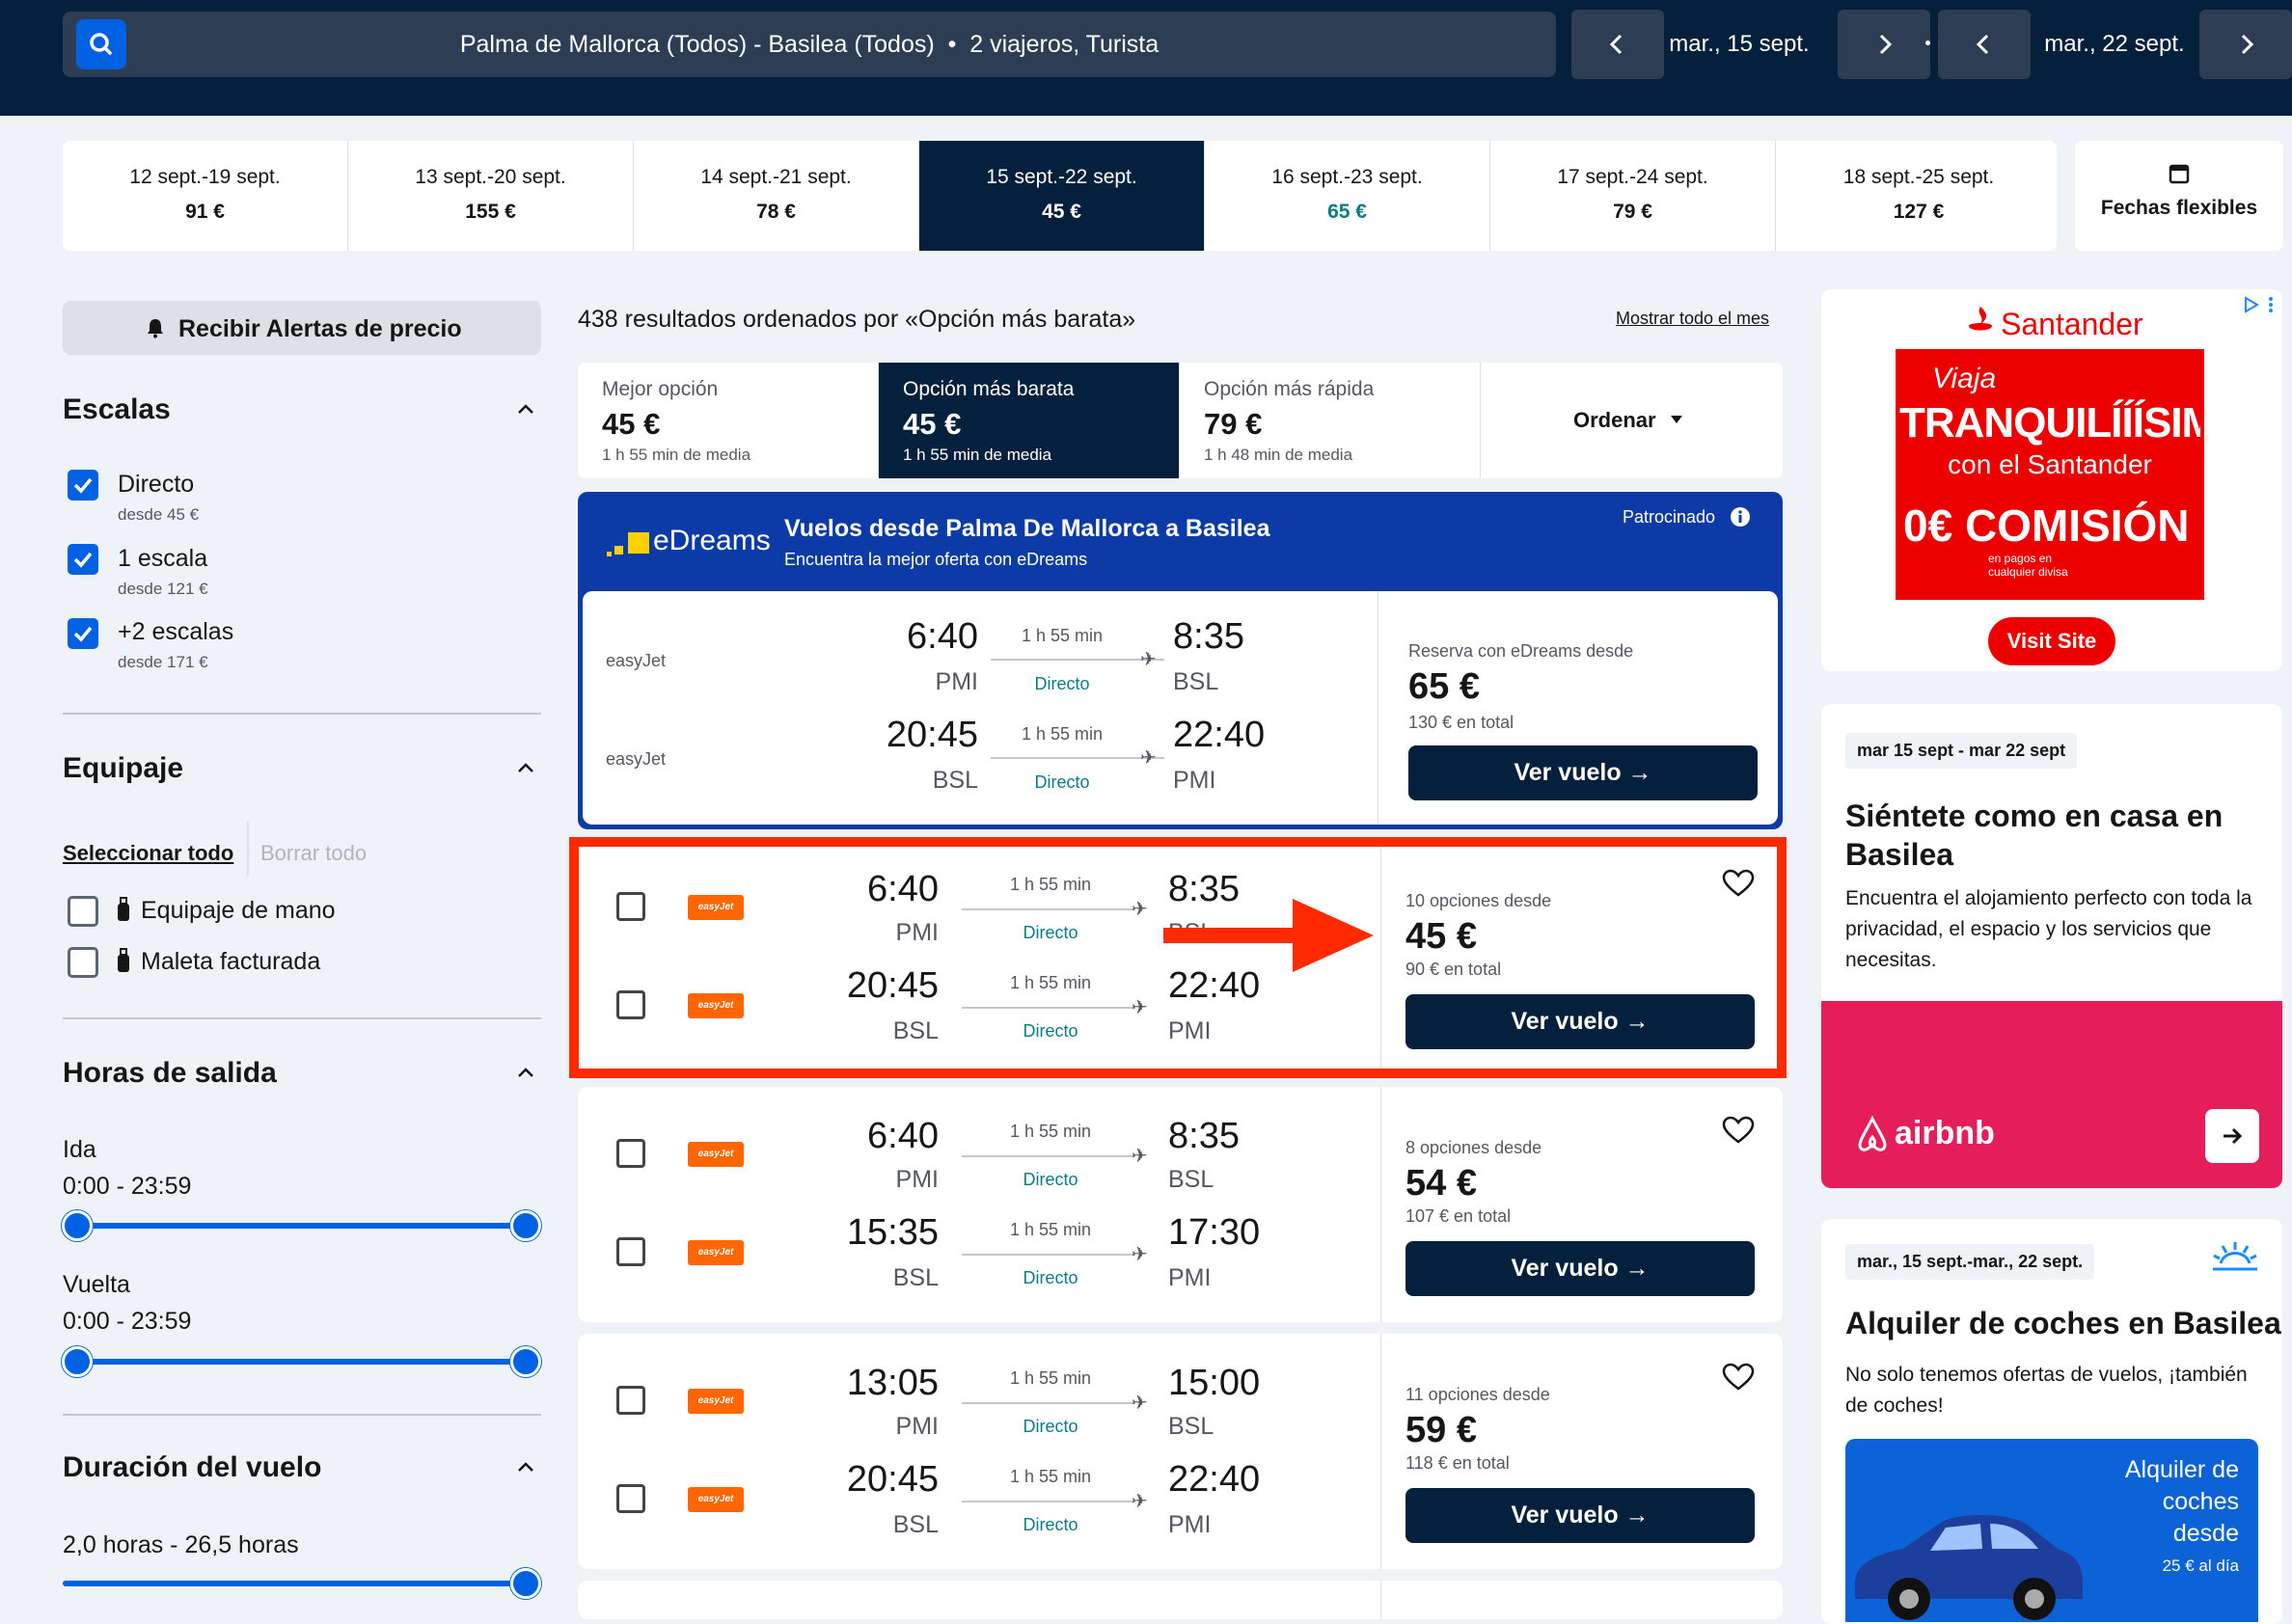 This screenshot has width=2292, height=1624. I want to click on sun-logo-icon, so click(2235, 1256).